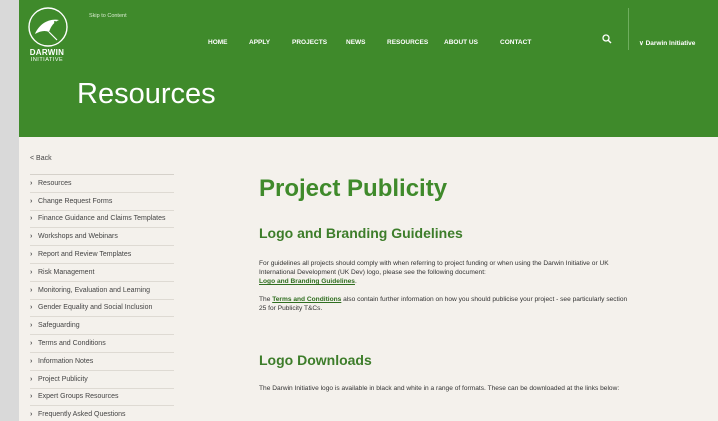  What do you see at coordinates (515, 42) in the screenshot?
I see `nav-contact: CONTACT` at bounding box center [515, 42].